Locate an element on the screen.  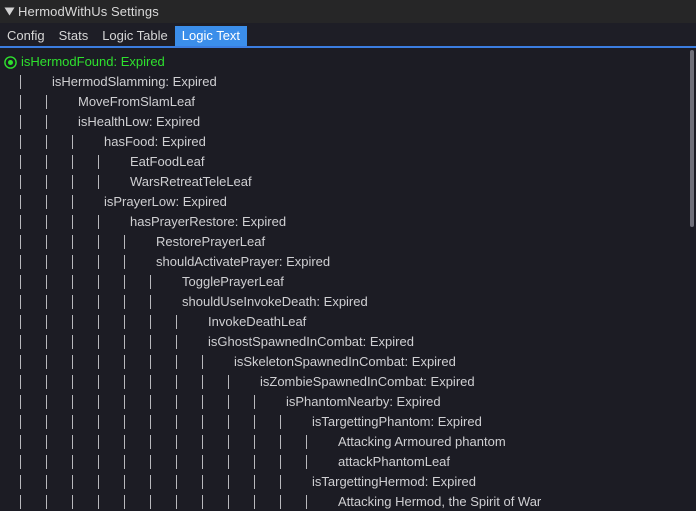
tree-node: isPrayerLow: Expired is located at coordinates (348, 202).